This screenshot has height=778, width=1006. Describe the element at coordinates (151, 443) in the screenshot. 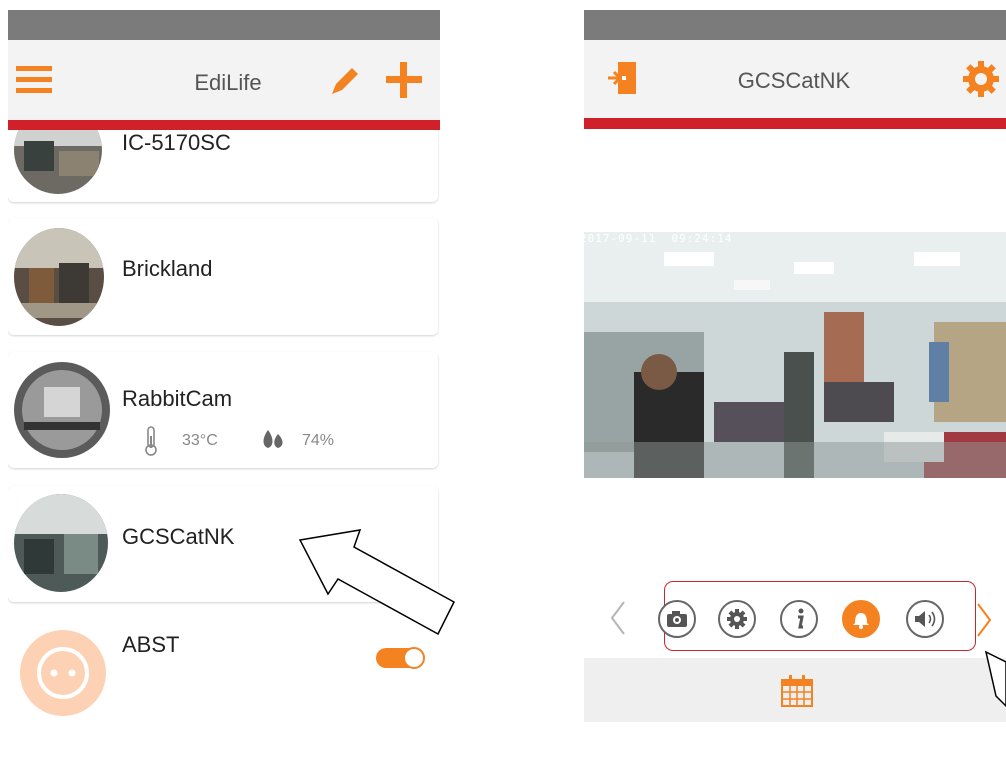

I see `thermometer-icon` at that location.